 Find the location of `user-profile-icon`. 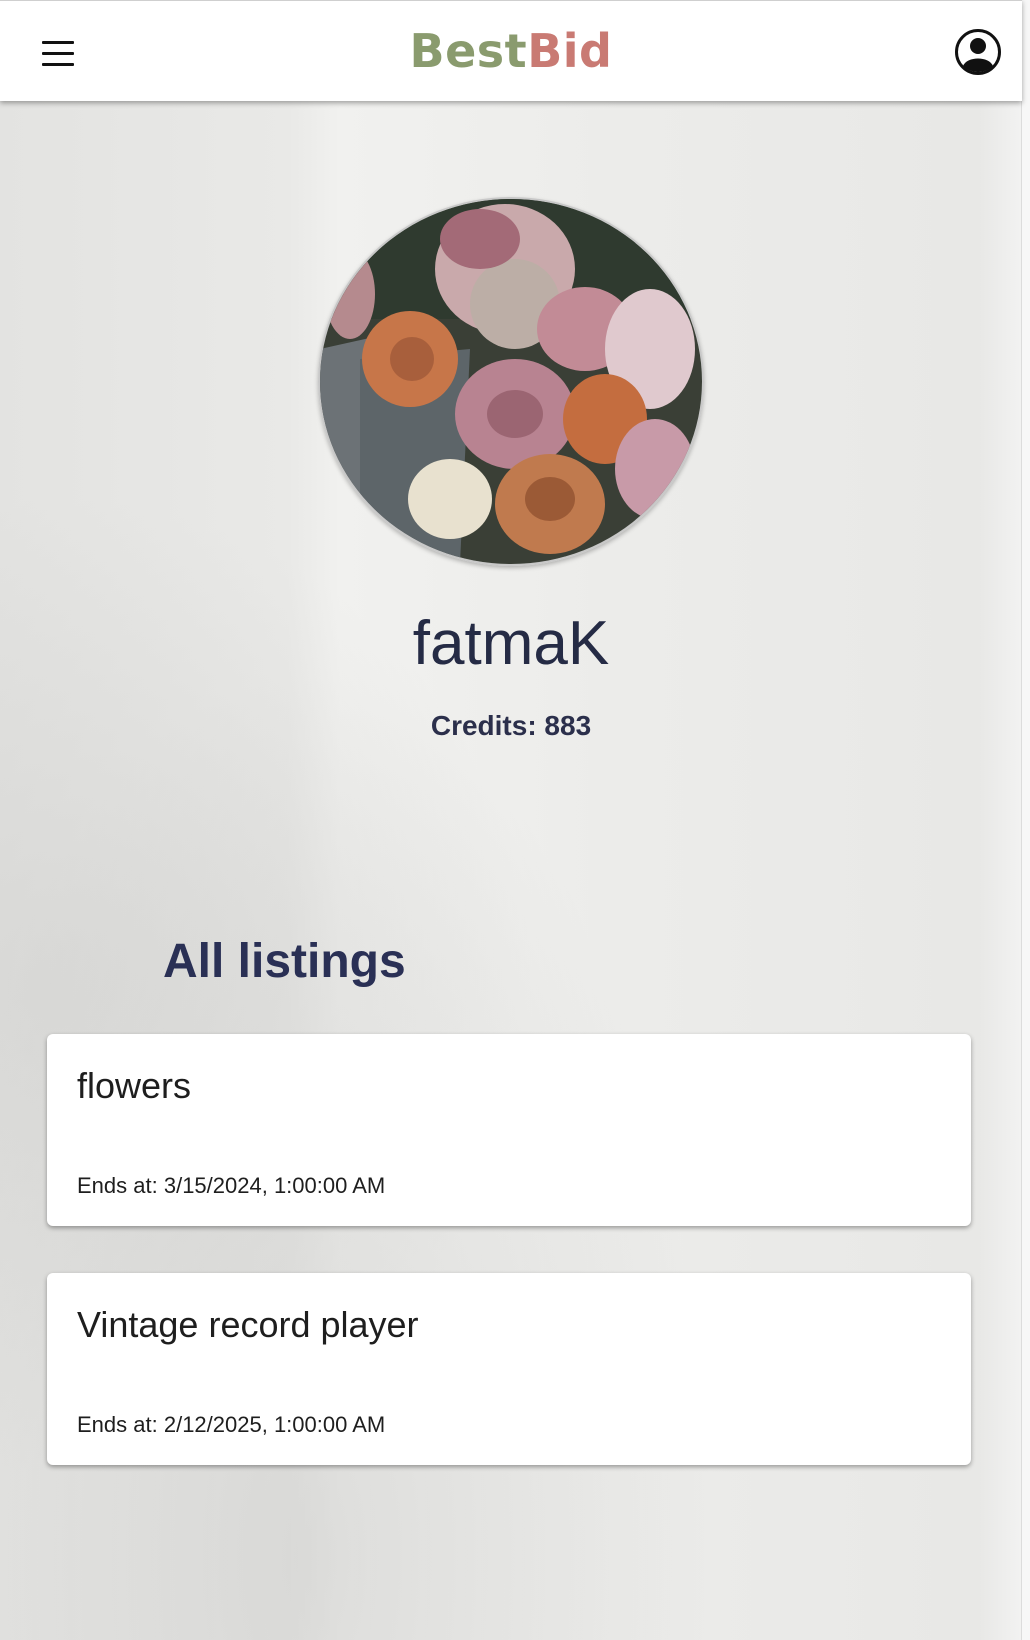

user-profile-icon is located at coordinates (978, 52).